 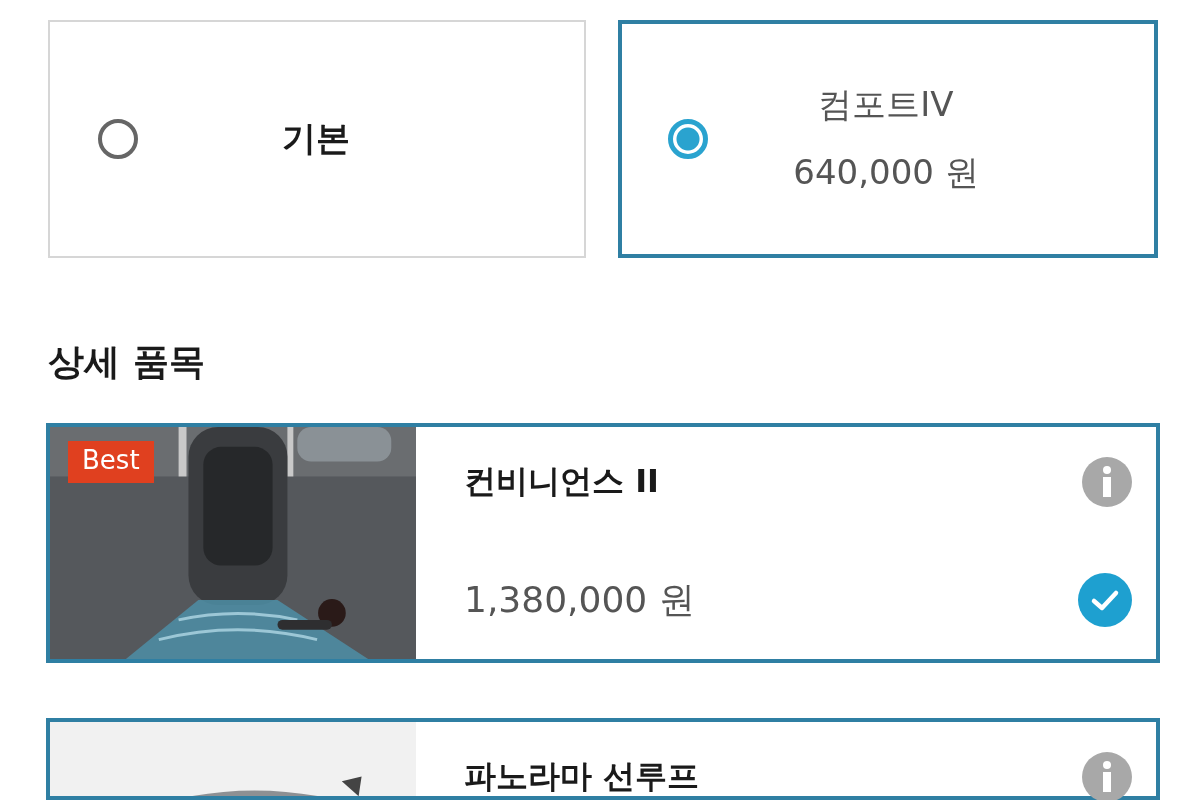 What do you see at coordinates (886, 104) in the screenshot?
I see `trim-name: 컴포트IV` at bounding box center [886, 104].